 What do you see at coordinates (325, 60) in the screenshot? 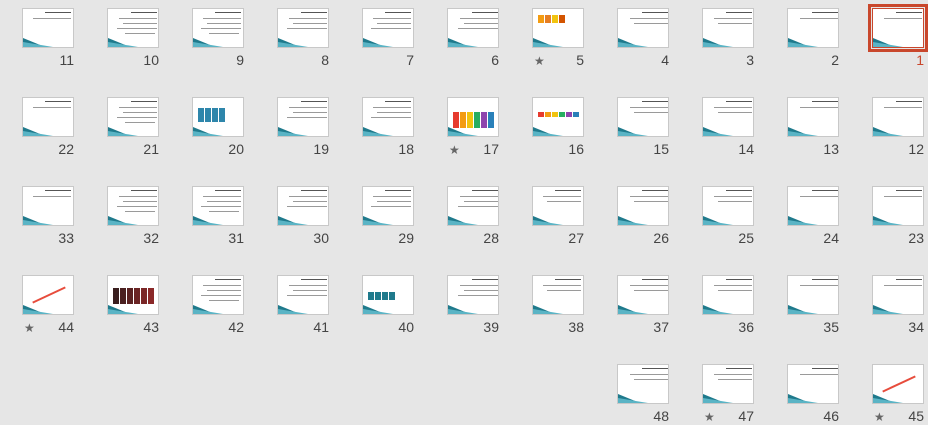
I see `slide-number-label: 8` at bounding box center [325, 60].